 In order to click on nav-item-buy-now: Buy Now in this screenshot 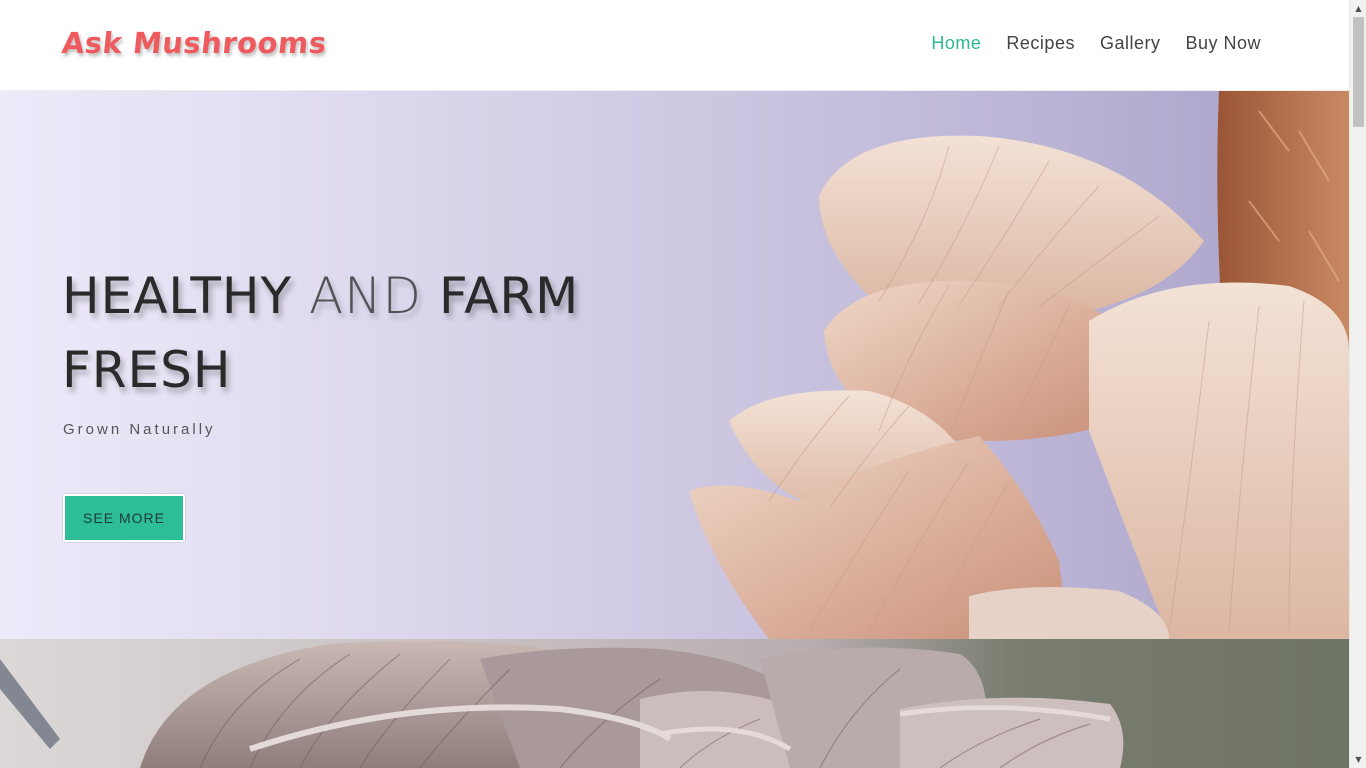, I will do `click(1223, 43)`.